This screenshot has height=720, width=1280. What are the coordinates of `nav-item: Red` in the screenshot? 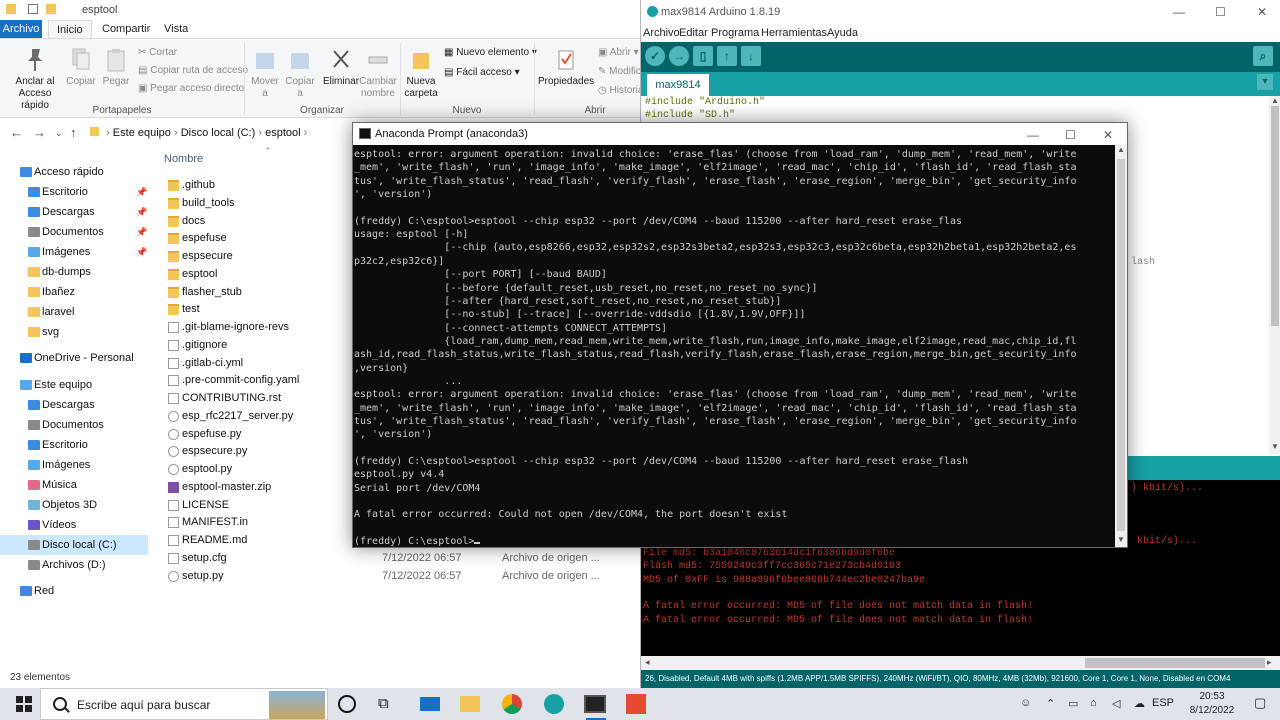 It's located at (74, 591).